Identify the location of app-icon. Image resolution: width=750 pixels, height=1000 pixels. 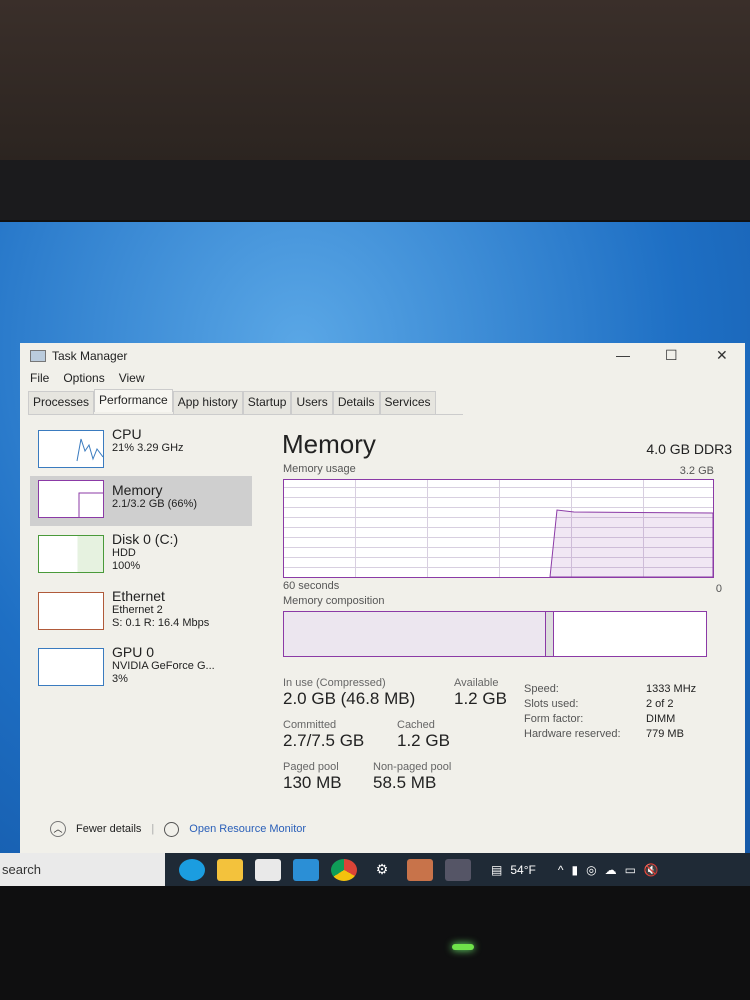
(420, 869).